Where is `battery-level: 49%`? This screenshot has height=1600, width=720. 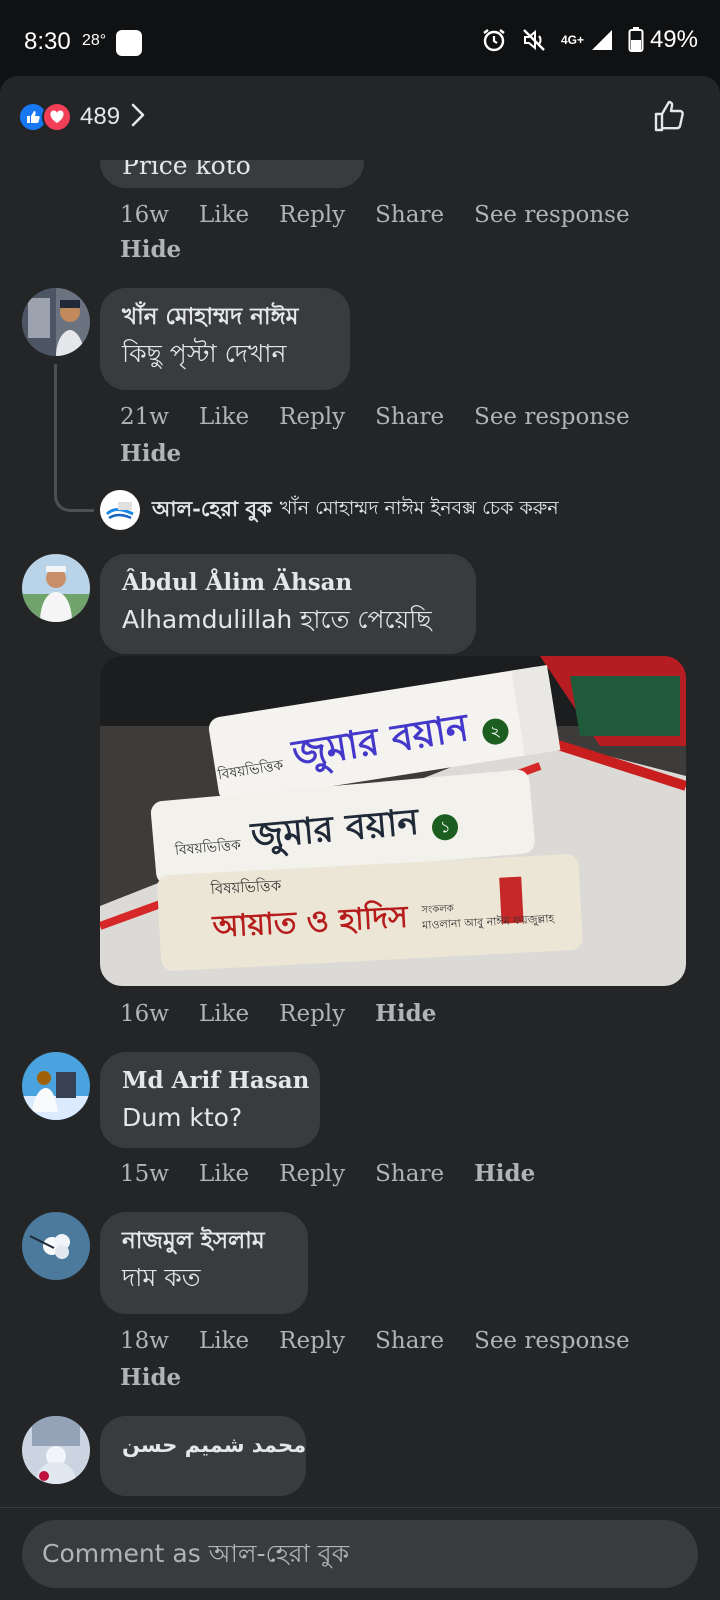 battery-level: 49% is located at coordinates (673, 39).